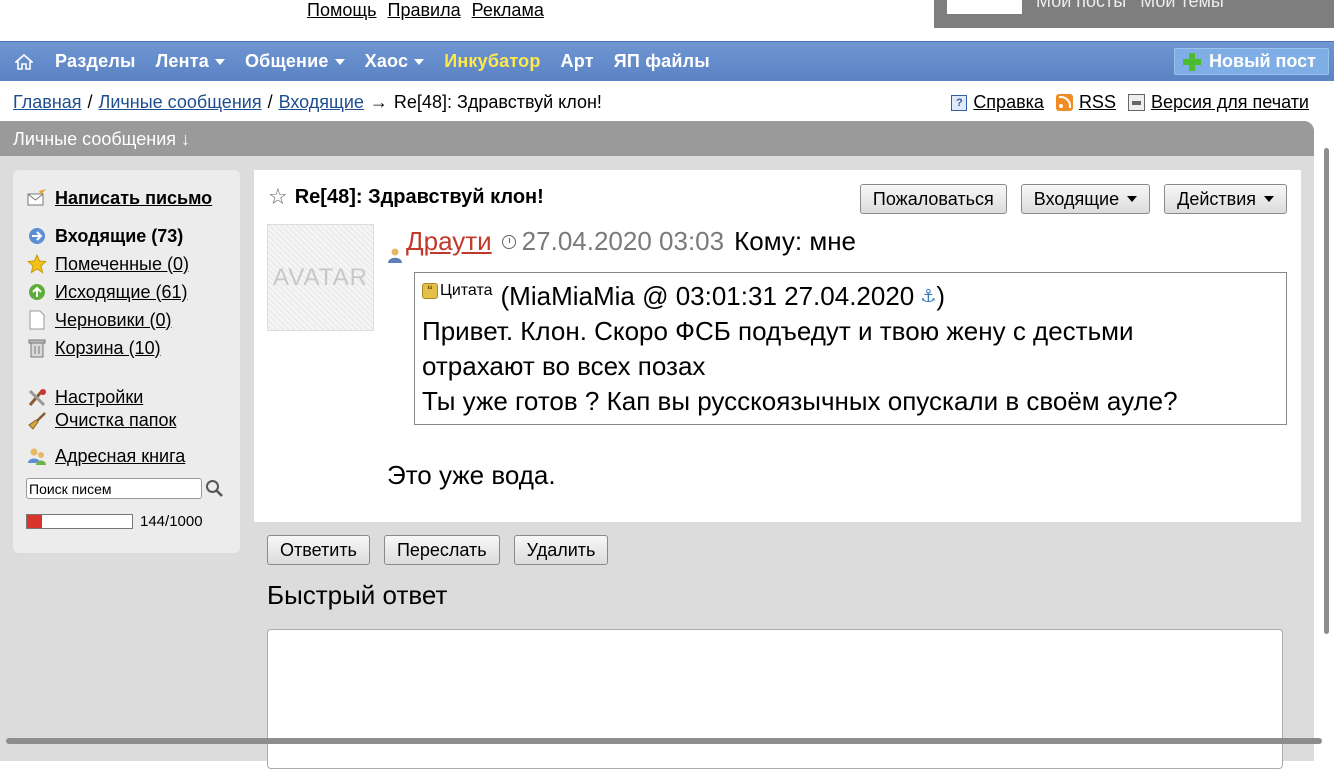 This screenshot has width=1334, height=769. Describe the element at coordinates (1326, 391) in the screenshot. I see `vertical-scrollbar` at that location.